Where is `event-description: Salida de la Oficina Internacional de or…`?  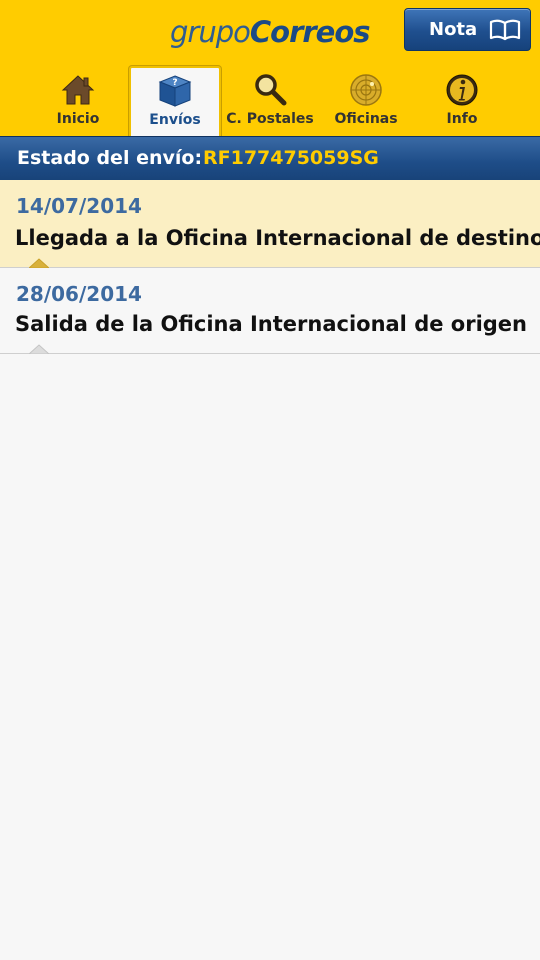
event-description: Salida de la Oficina Internacional de or… is located at coordinates (271, 324).